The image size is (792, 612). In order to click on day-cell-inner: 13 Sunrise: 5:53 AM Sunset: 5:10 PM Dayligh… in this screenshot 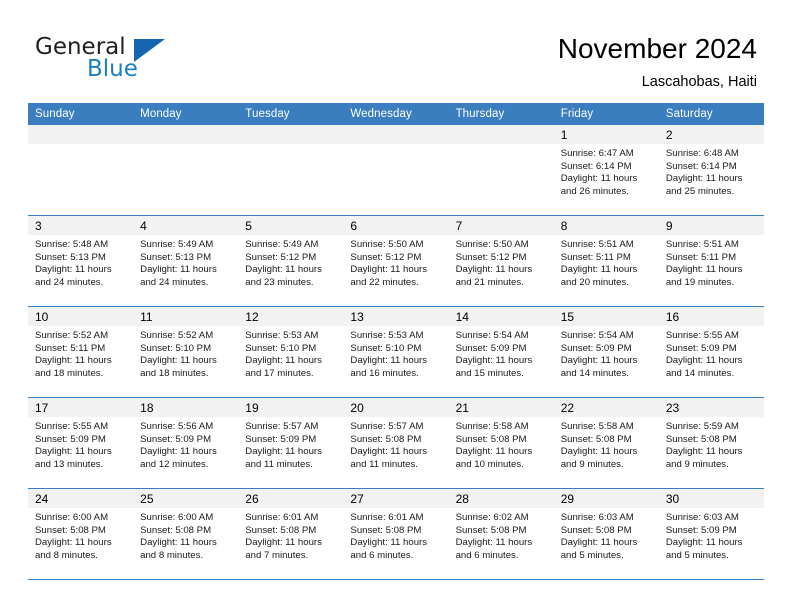, I will do `click(396, 352)`.